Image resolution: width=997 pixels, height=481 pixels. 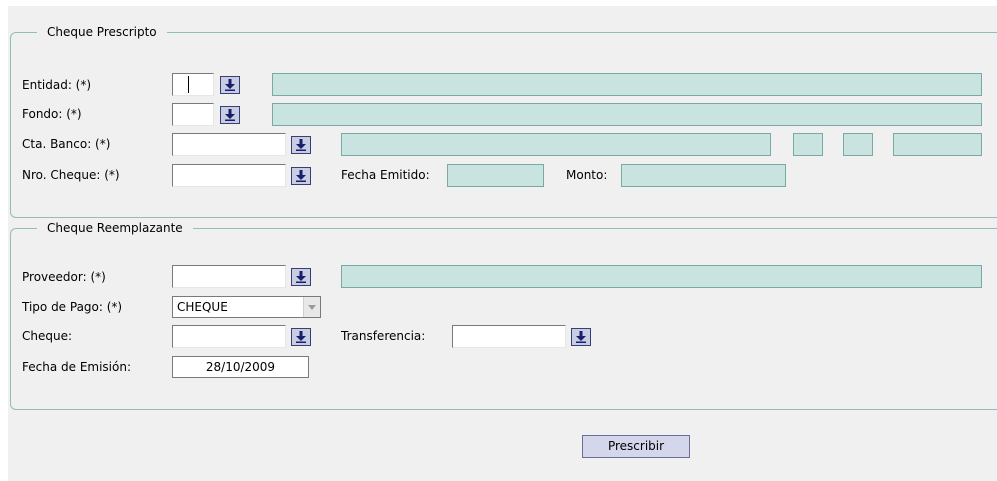 I want to click on cheque-label: Cheque:, so click(x=47, y=336).